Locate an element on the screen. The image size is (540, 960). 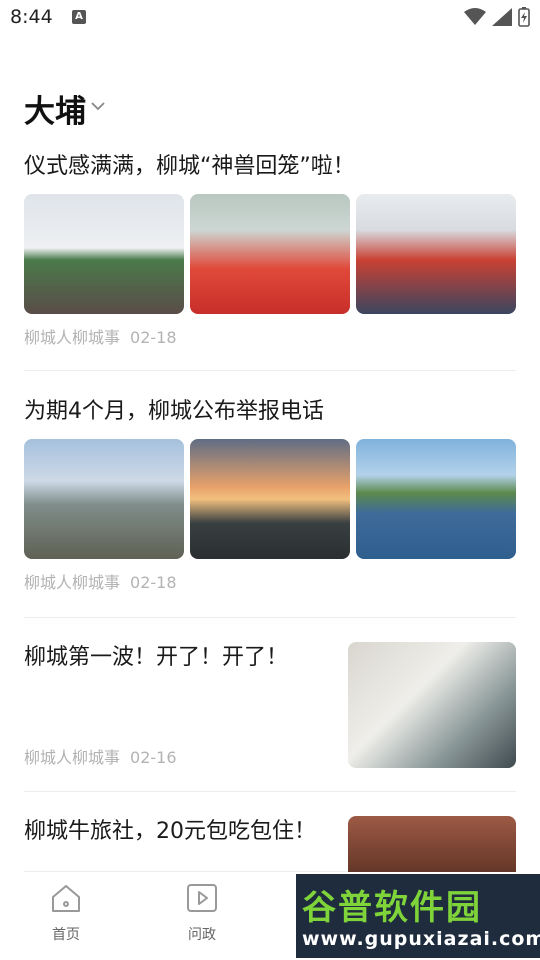
play-icon is located at coordinates (202, 898).